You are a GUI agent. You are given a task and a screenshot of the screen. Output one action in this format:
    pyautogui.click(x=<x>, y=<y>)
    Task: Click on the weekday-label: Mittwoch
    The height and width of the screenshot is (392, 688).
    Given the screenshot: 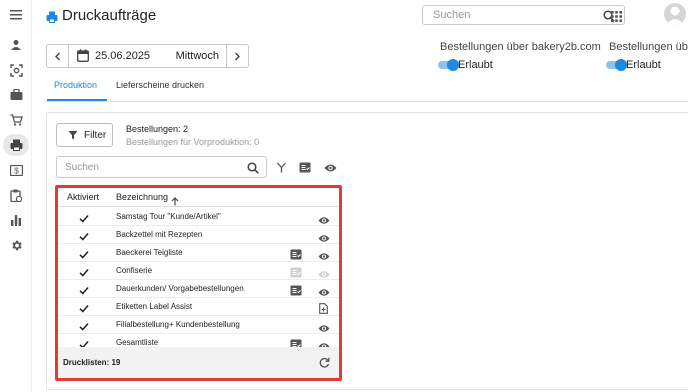 What is the action you would take?
    pyautogui.click(x=197, y=56)
    